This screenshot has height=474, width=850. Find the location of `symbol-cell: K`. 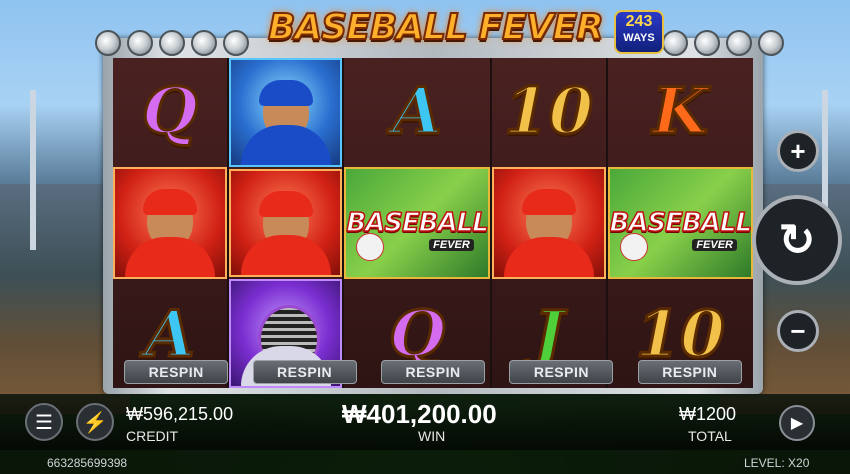

symbol-cell: K is located at coordinates (681, 111).